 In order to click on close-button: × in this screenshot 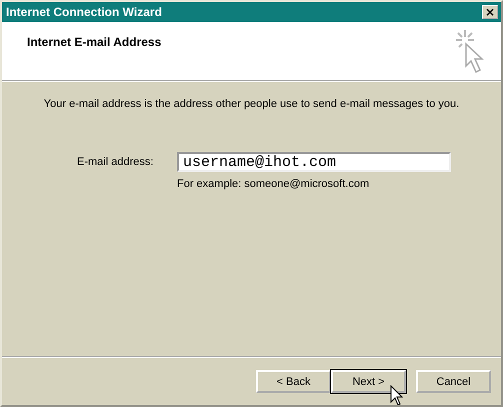, I will do `click(490, 12)`.